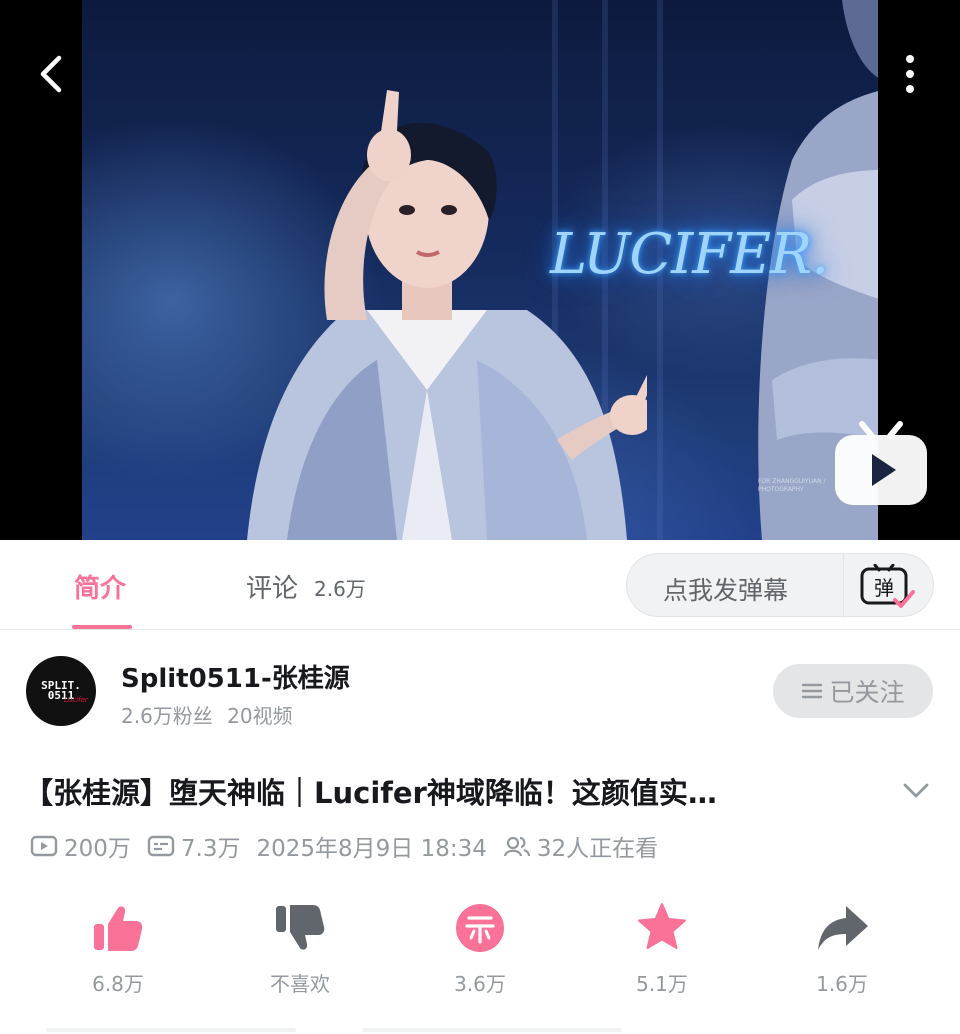 The image size is (960, 1034). Describe the element at coordinates (97, 849) in the screenshot. I see `view-count: 200万` at that location.